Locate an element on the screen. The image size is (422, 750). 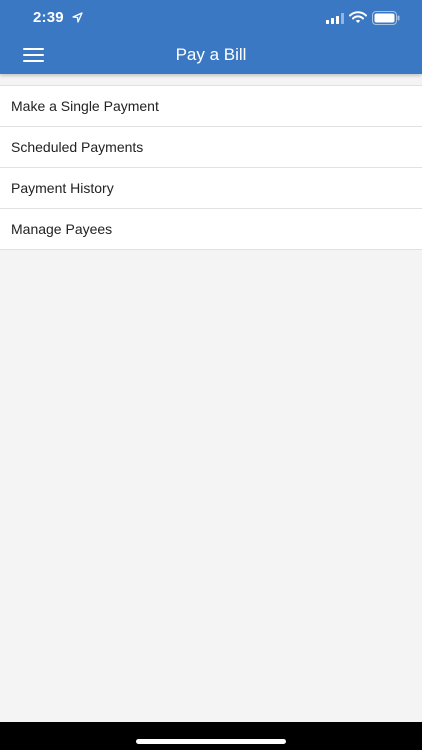
home-indicator is located at coordinates (211, 741).